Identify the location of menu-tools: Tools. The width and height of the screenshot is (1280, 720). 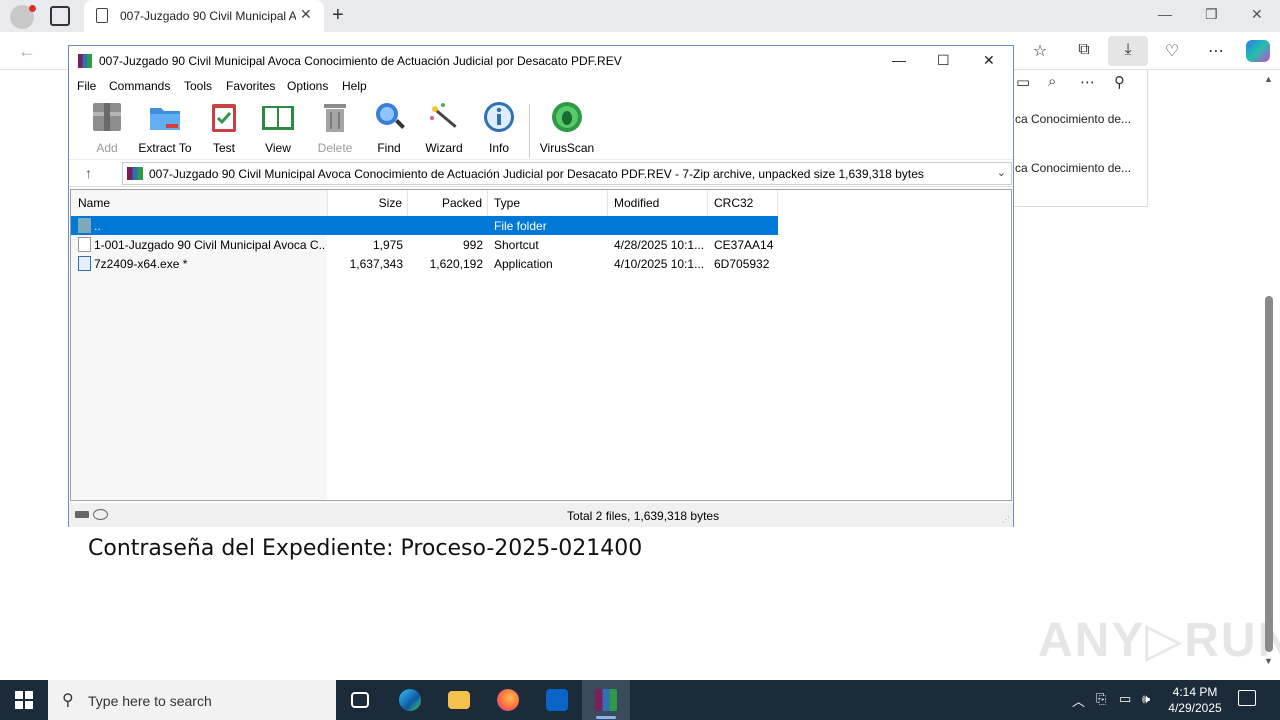
(198, 86).